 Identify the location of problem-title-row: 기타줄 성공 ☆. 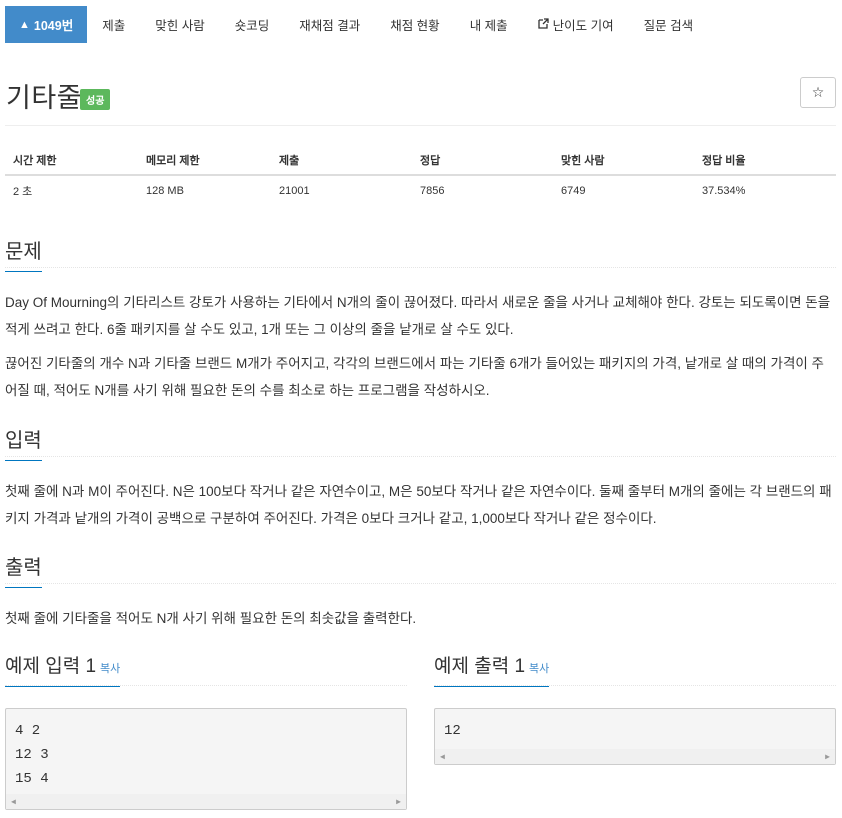
(420, 100).